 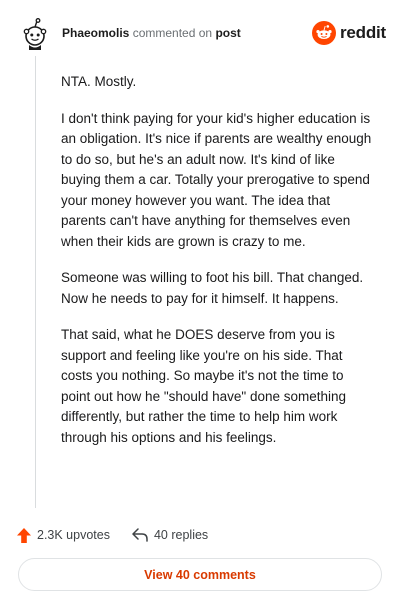 I want to click on comment-header: Phaeomolis commented on post reddit, so click(x=202, y=33).